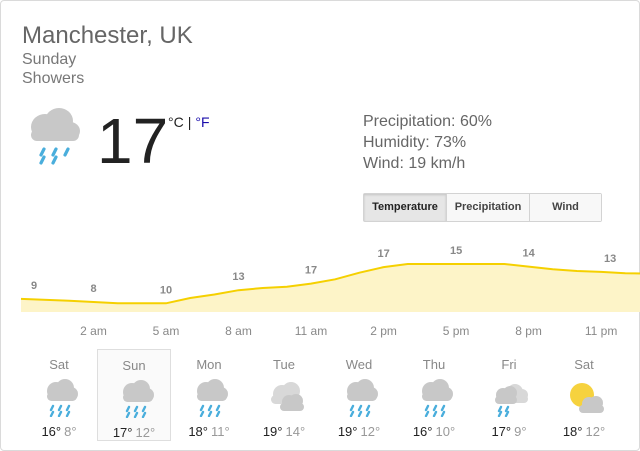  I want to click on wind-stat: Wind: 19 km/h, so click(414, 163).